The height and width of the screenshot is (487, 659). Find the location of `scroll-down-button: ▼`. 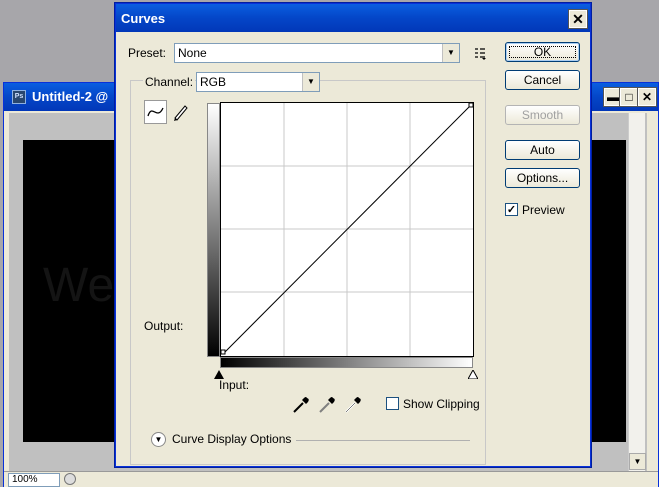

scroll-down-button: ▼ is located at coordinates (637, 461).